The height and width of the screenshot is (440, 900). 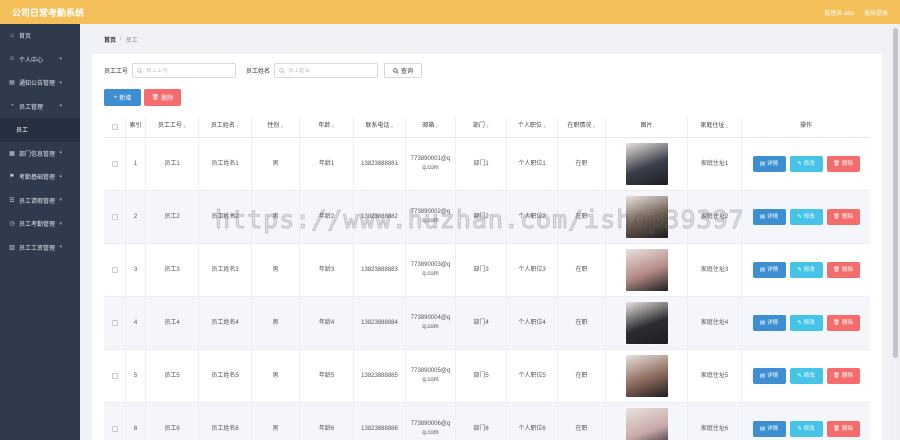 What do you see at coordinates (40, 83) in the screenshot?
I see `sidebar-item-2: ▤ 通知公告管理 ▾` at bounding box center [40, 83].